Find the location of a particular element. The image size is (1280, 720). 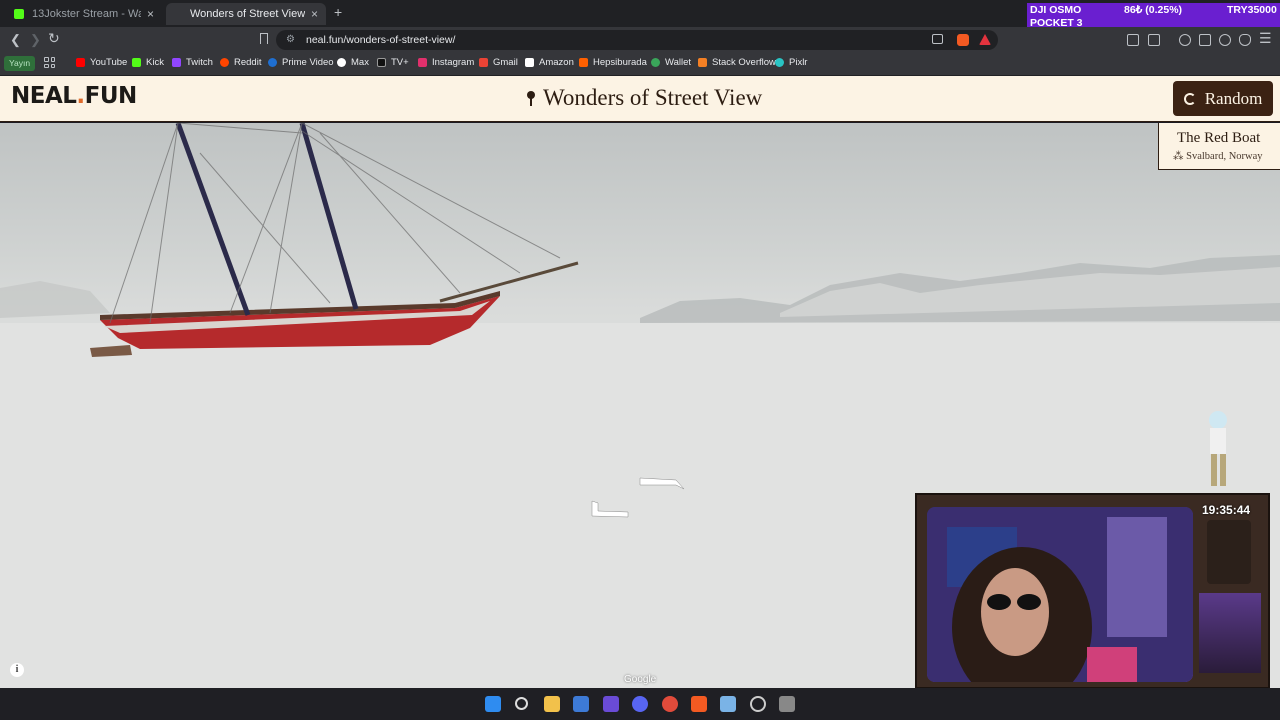

page-title: Wonders of Street View is located at coordinates (644, 98).